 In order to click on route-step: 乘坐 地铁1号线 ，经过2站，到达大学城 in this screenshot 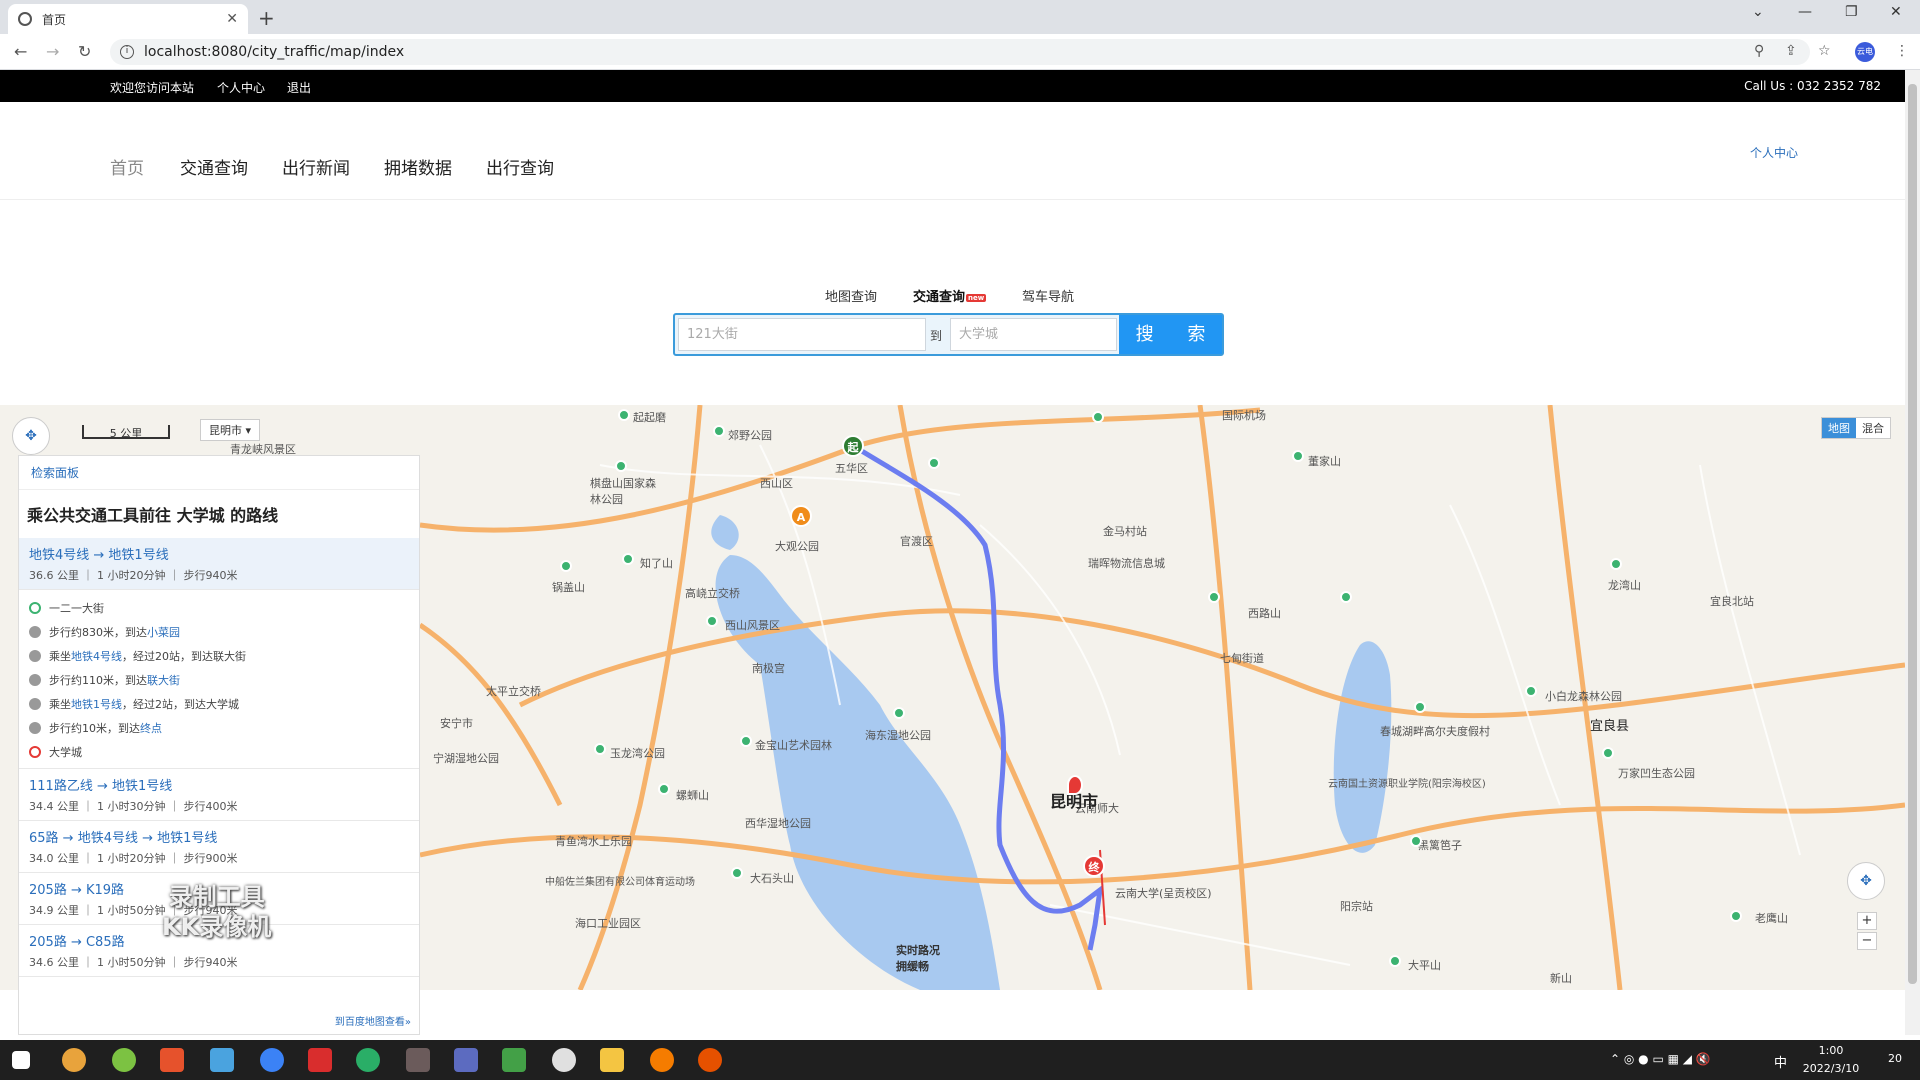, I will do `click(219, 704)`.